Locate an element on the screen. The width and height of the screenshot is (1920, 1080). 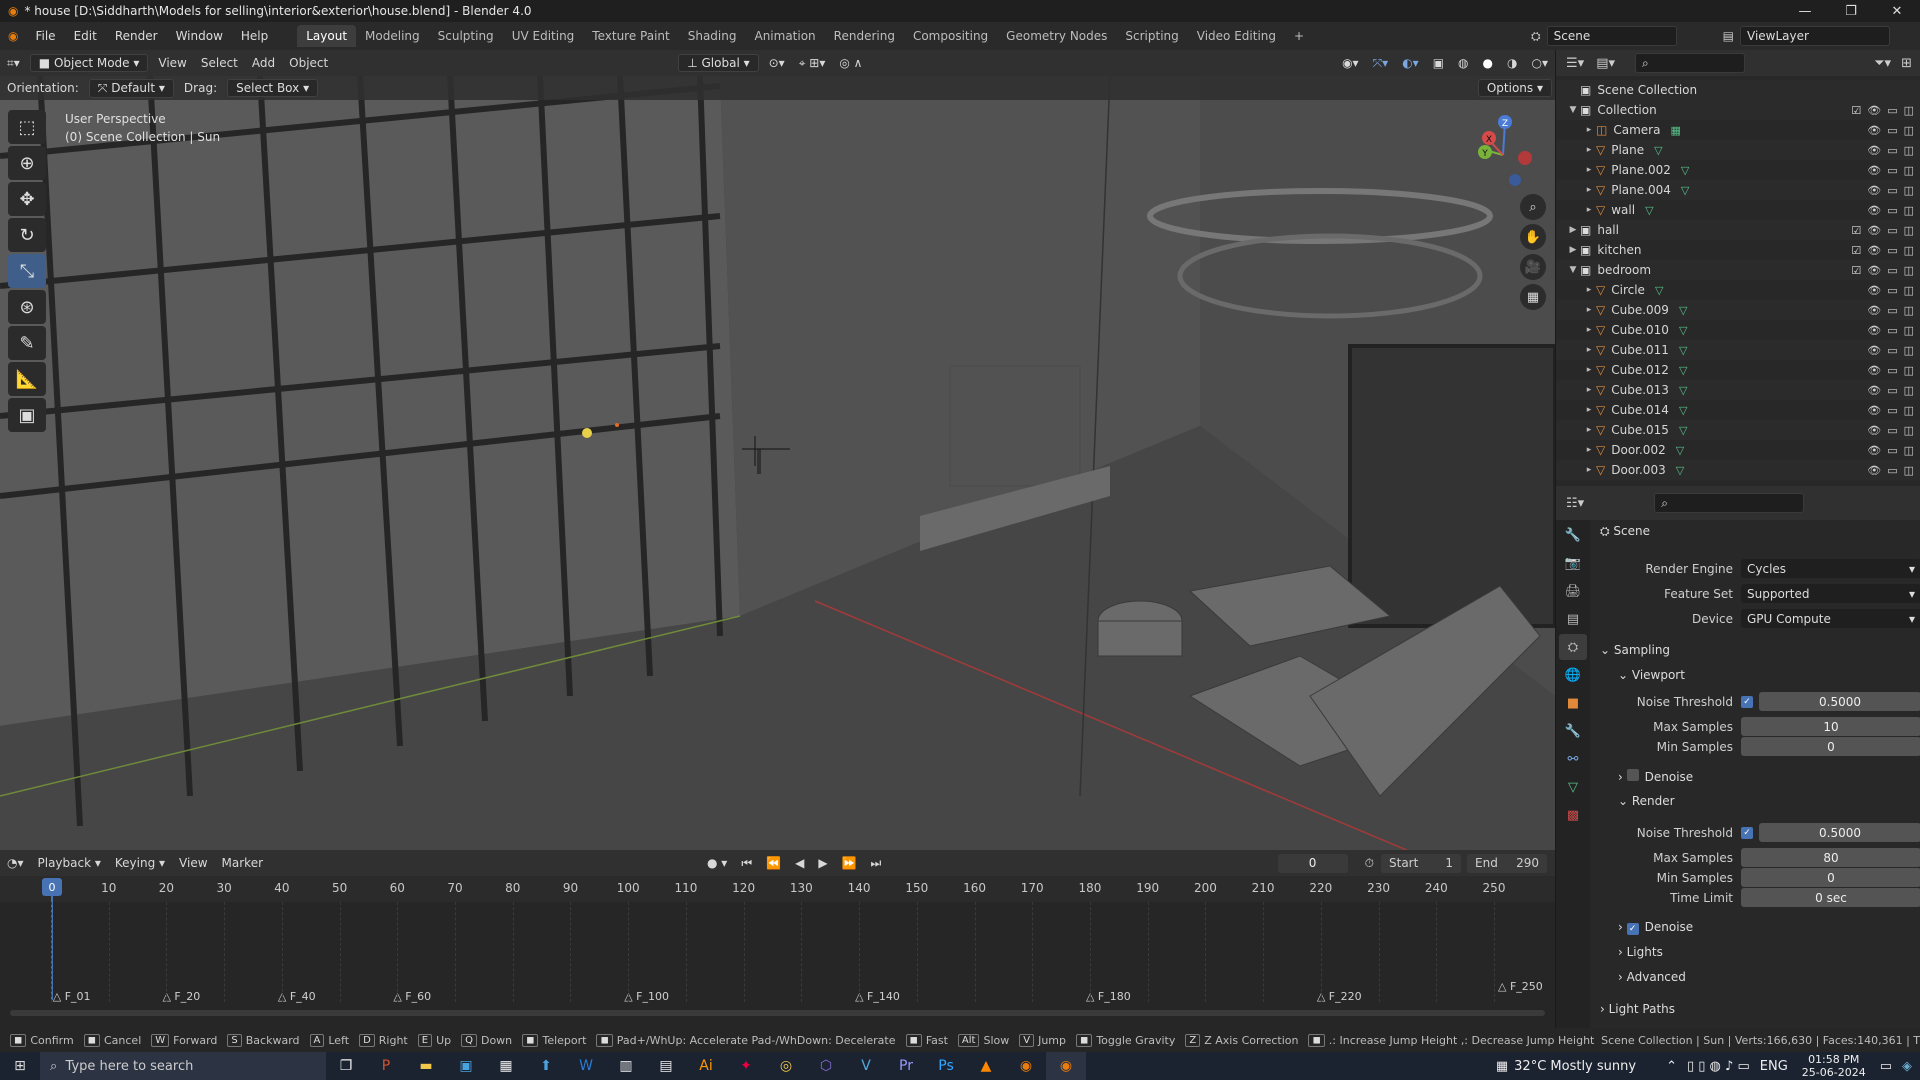
app-icon-4: ✦ is located at coordinates (746, 1066).